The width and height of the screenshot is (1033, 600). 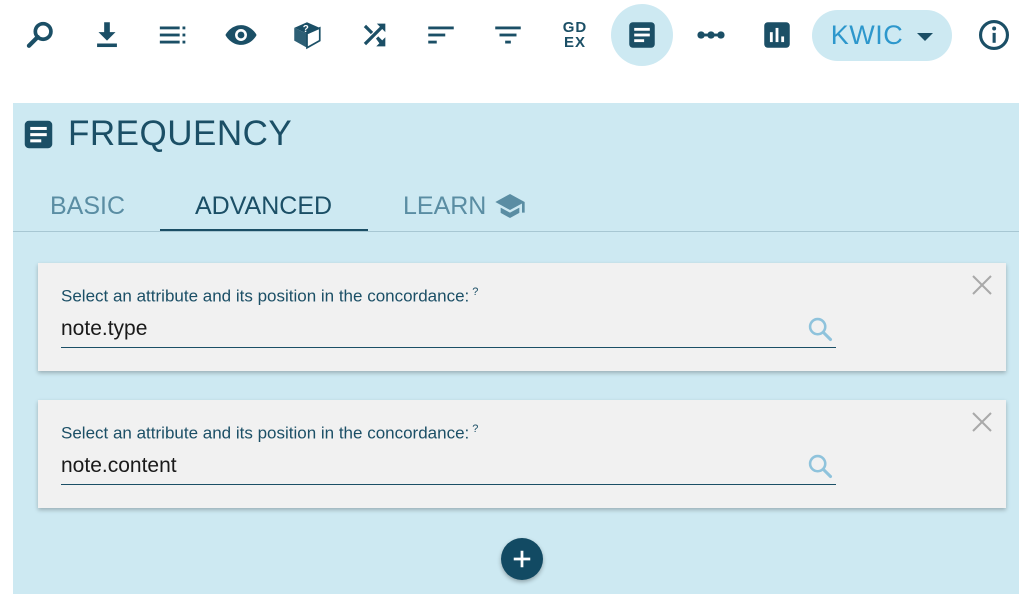 I want to click on shuffle-button, so click(x=374, y=35).